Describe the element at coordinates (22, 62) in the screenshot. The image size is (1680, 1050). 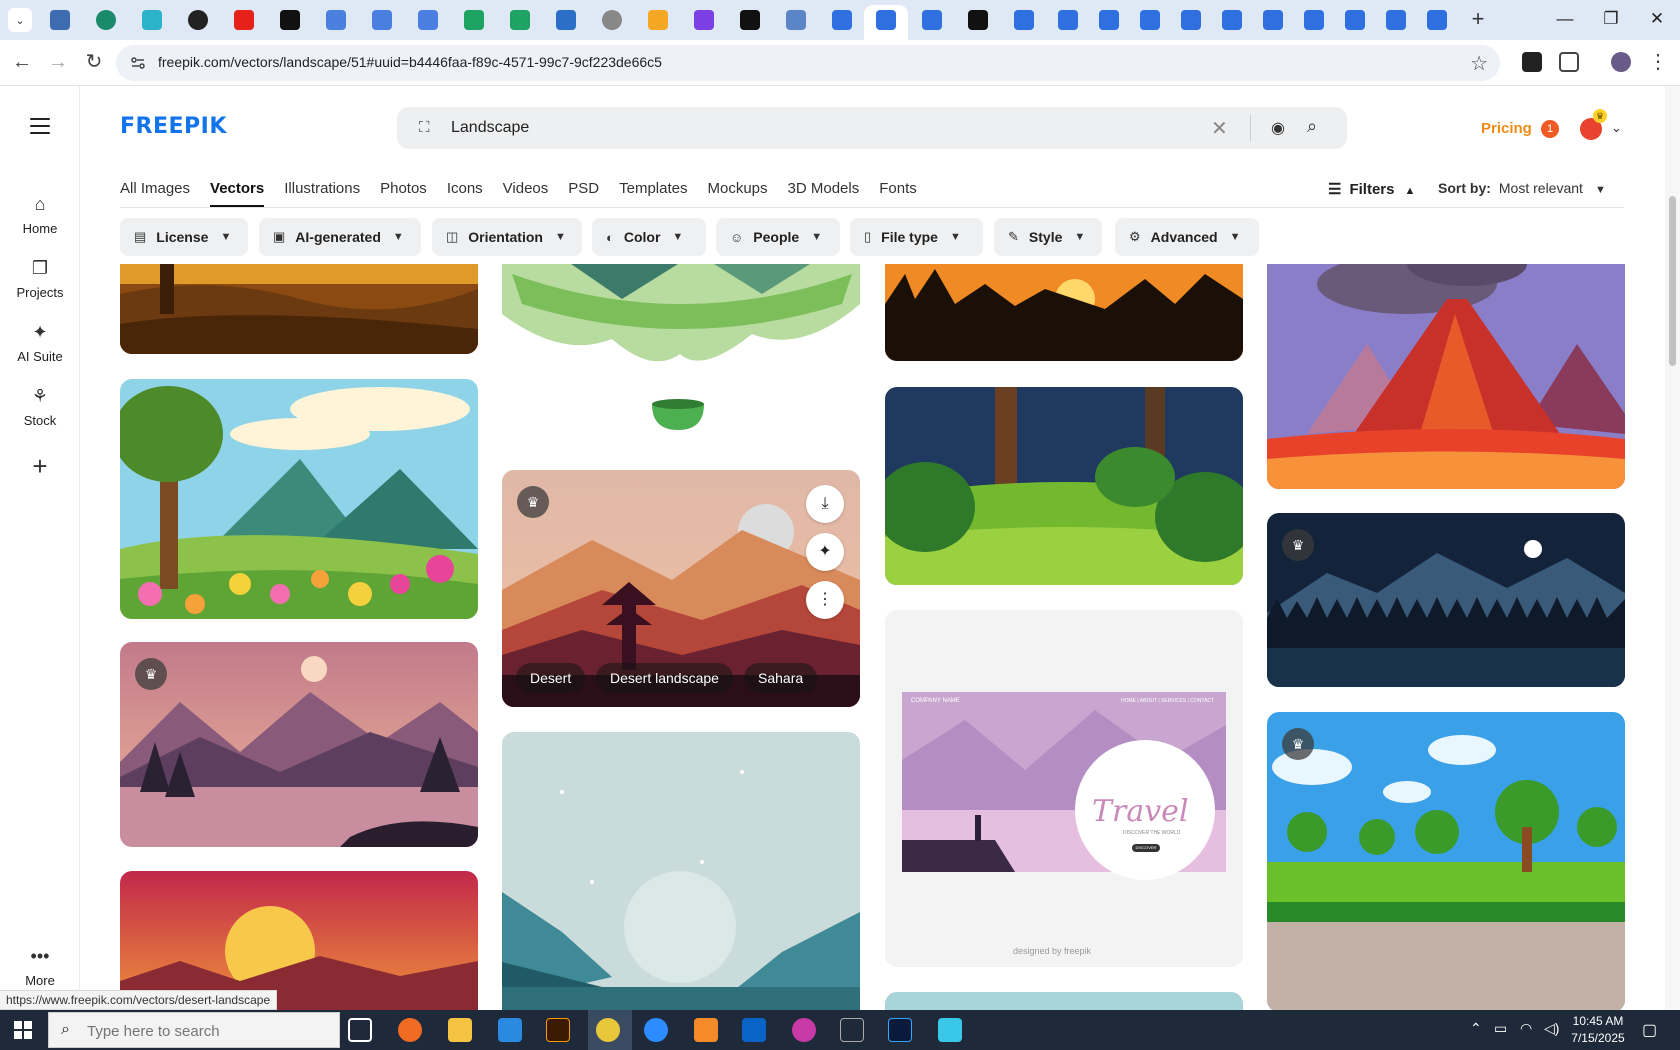
I see `back-icon: ←` at that location.